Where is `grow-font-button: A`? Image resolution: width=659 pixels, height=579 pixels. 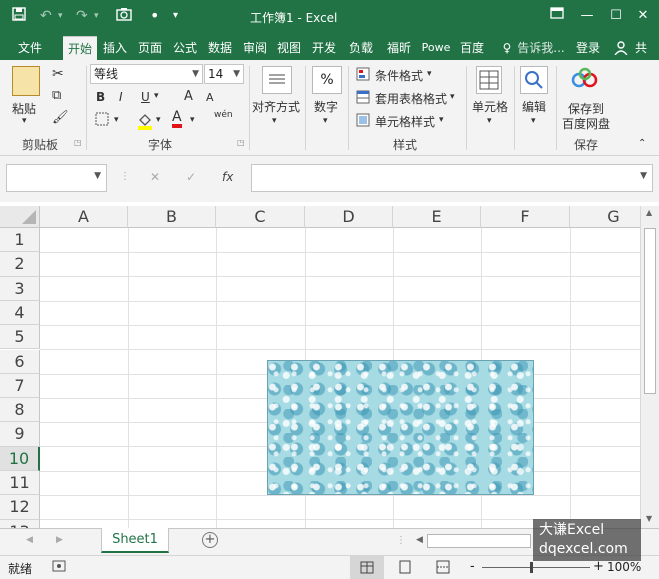 grow-font-button: A is located at coordinates (188, 96).